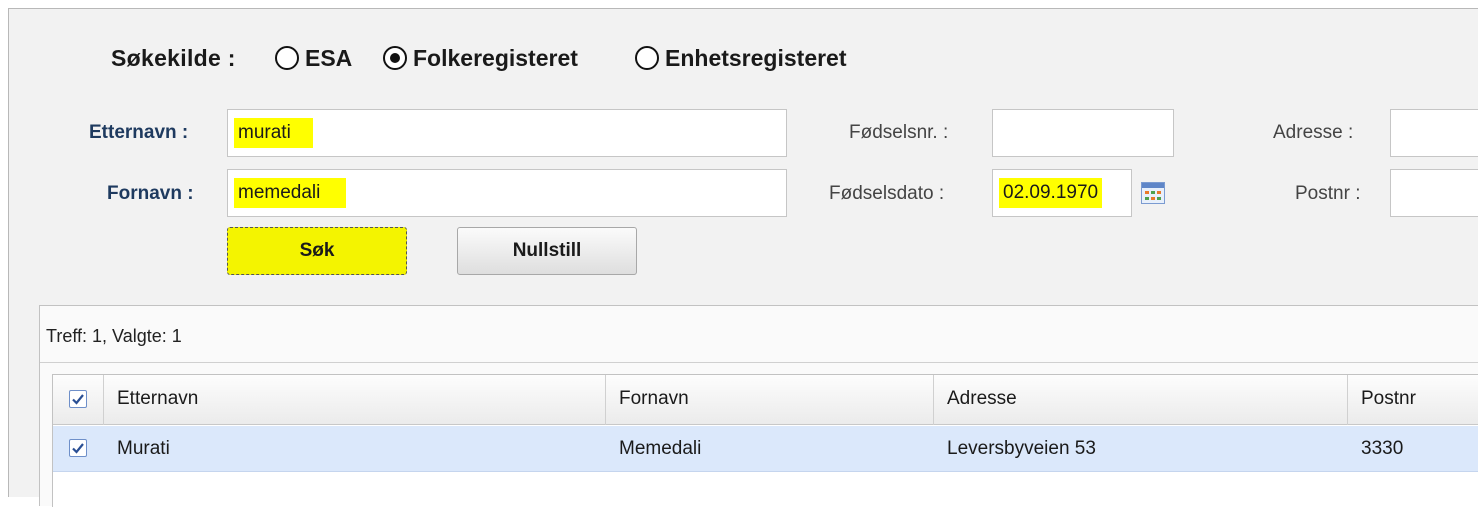  What do you see at coordinates (395, 58) in the screenshot?
I see `radio-folkeregisteret` at bounding box center [395, 58].